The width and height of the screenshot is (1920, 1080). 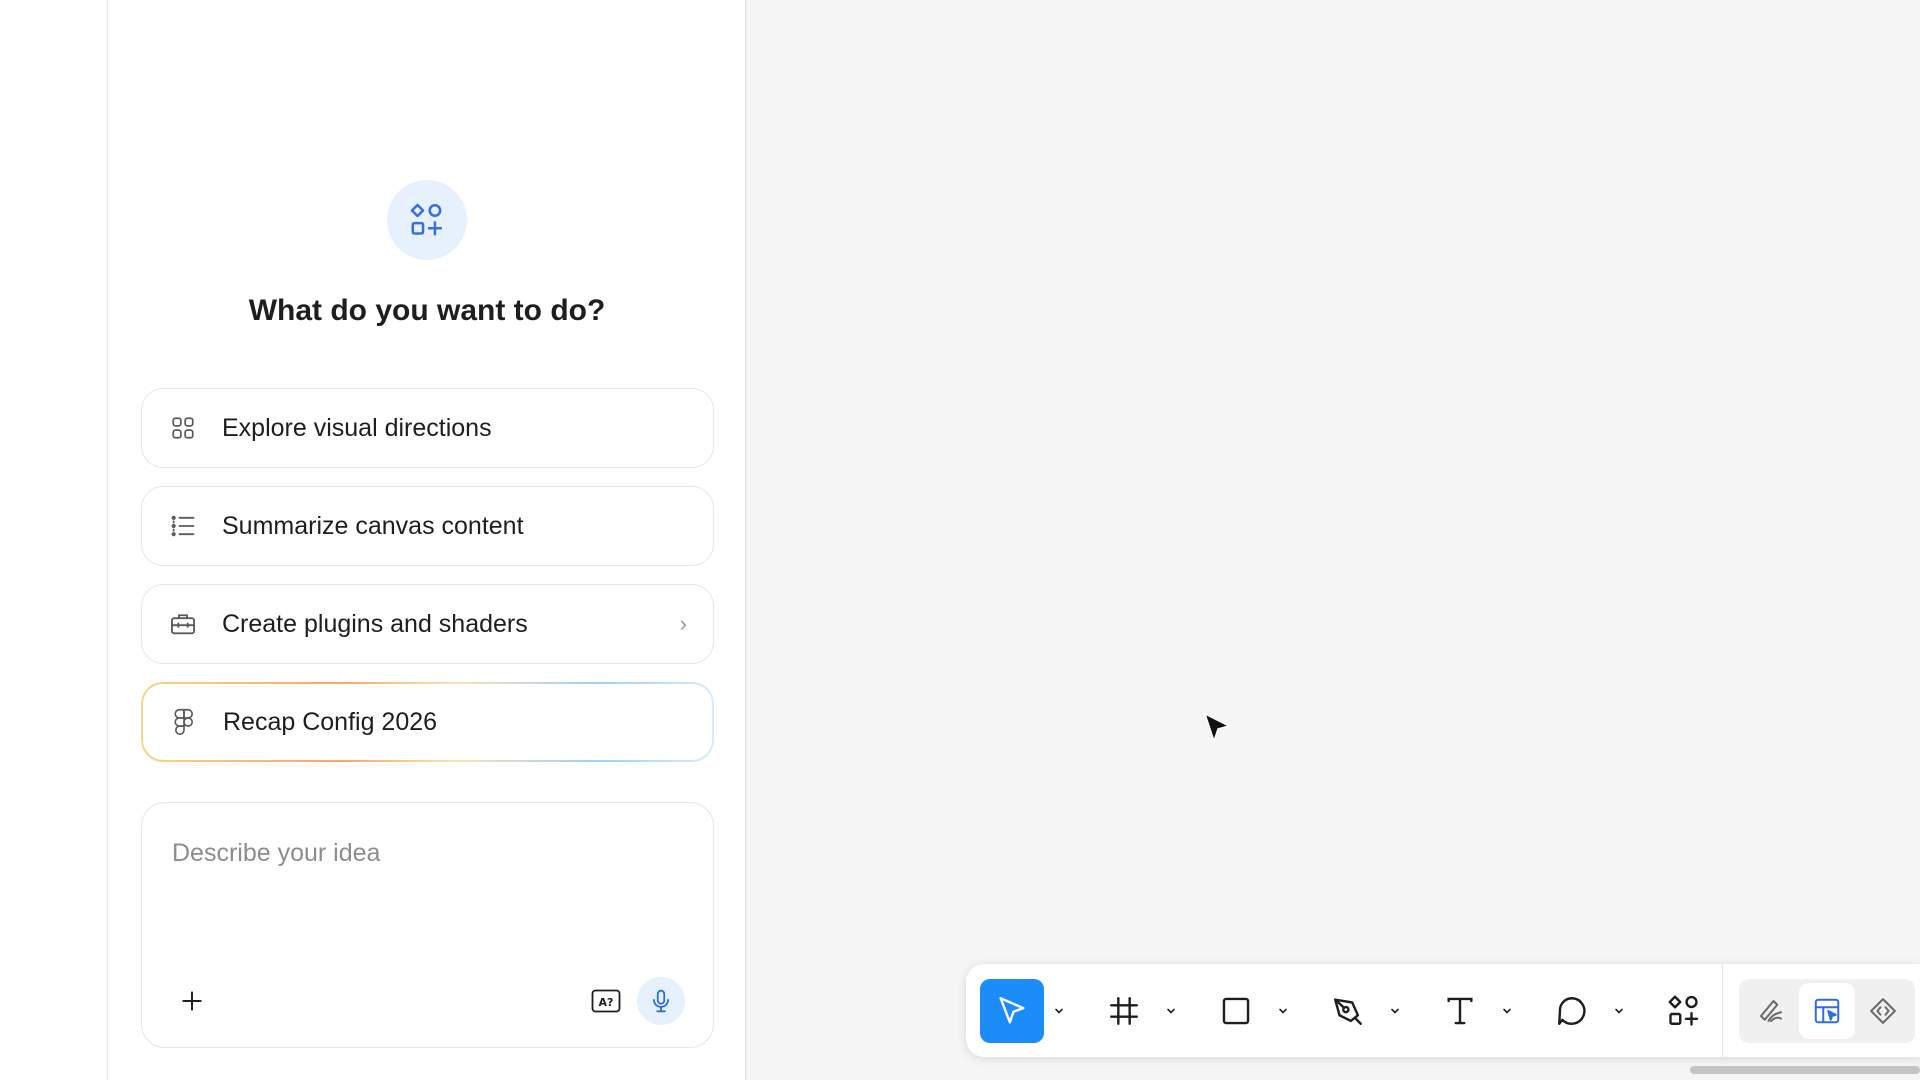 I want to click on left-sidebar-strip, so click(x=54, y=540).